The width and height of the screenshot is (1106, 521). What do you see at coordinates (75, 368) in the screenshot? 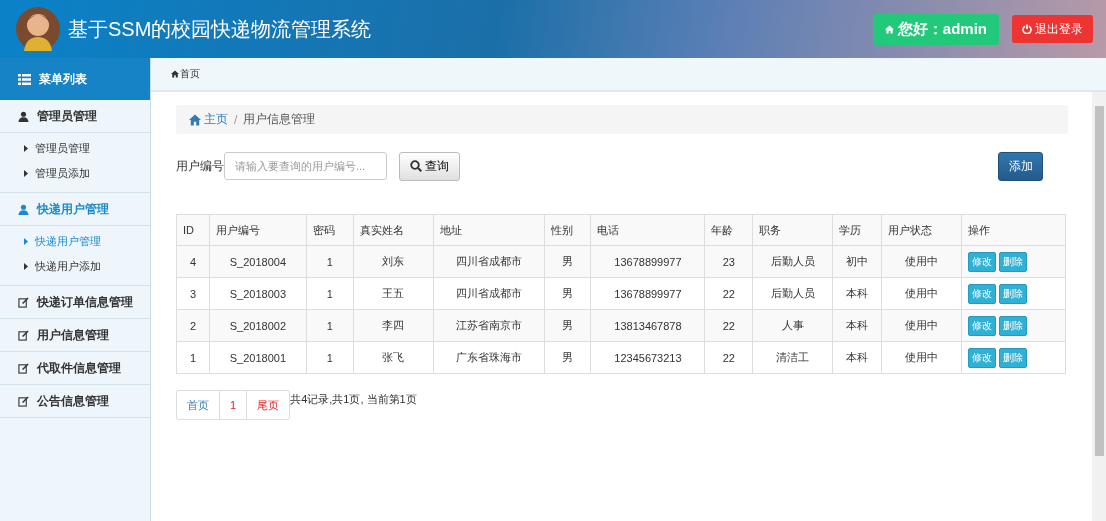
I see `menu-group: 代取件信息管理` at bounding box center [75, 368].